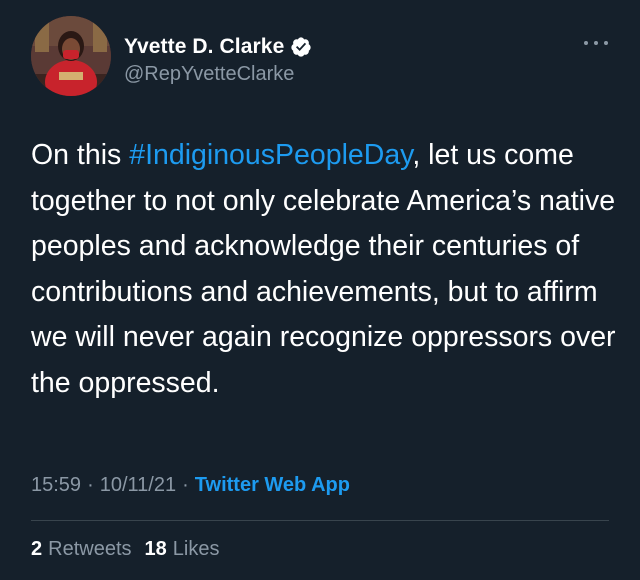  What do you see at coordinates (204, 47) in the screenshot?
I see `author-display-name: Yvette D. Clarke` at bounding box center [204, 47].